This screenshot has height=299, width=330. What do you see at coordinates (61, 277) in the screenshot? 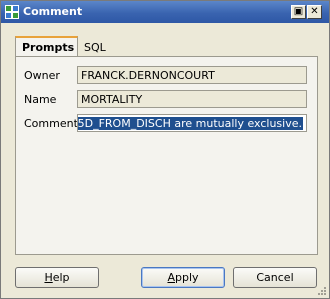
I see `help-label: elp` at bounding box center [61, 277].